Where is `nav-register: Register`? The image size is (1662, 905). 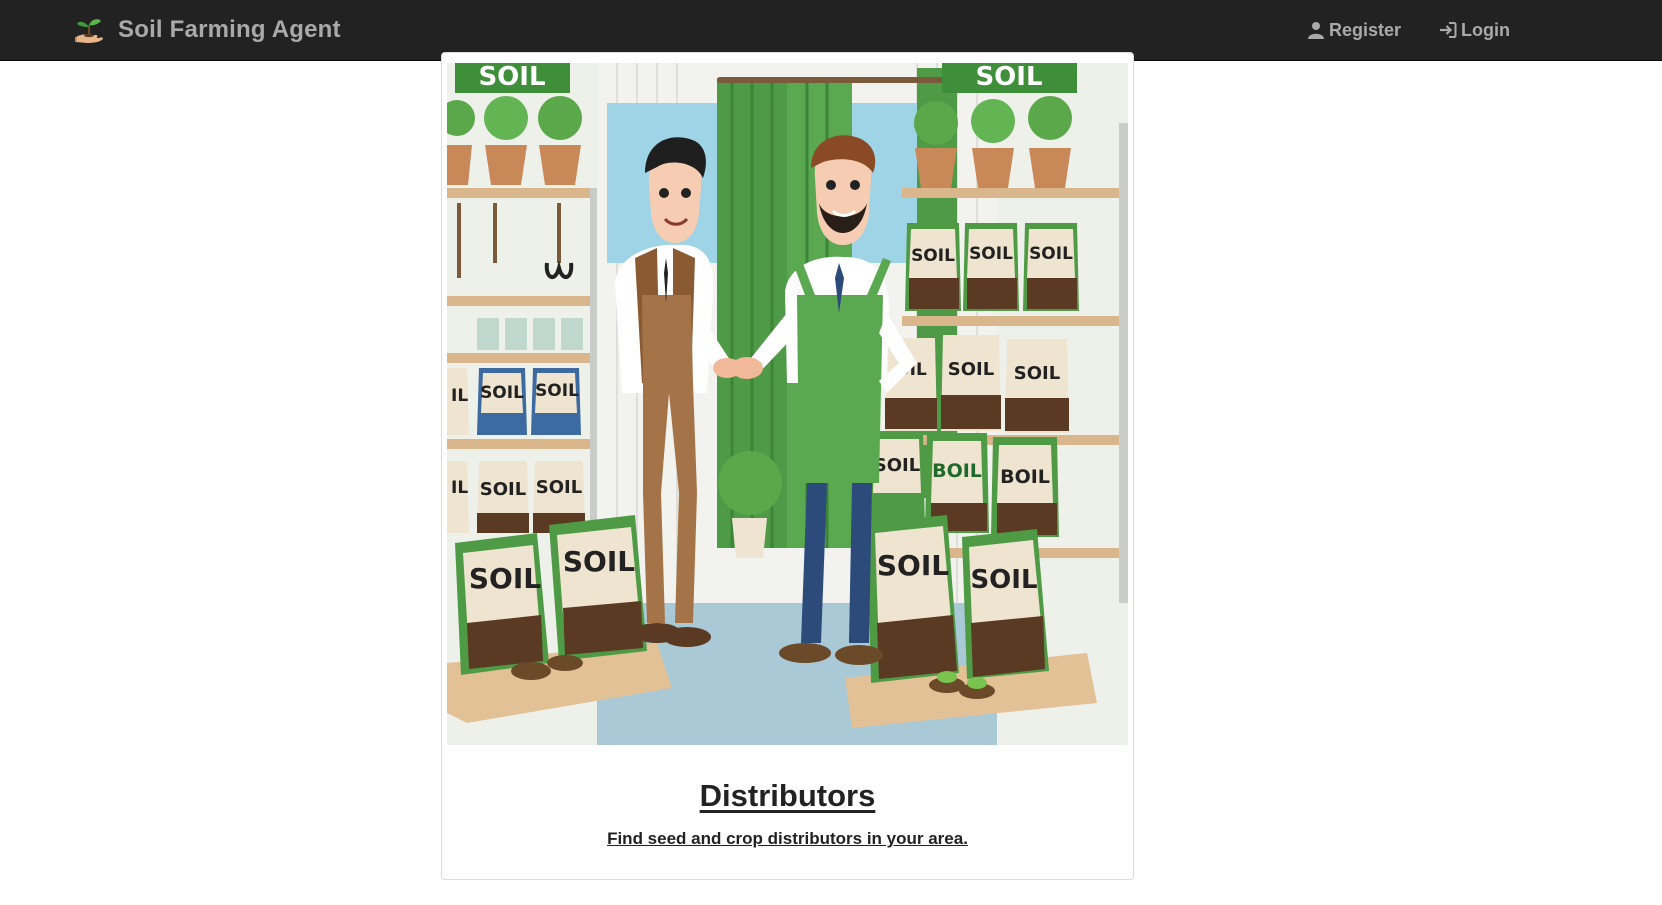 nav-register: Register is located at coordinates (1354, 30).